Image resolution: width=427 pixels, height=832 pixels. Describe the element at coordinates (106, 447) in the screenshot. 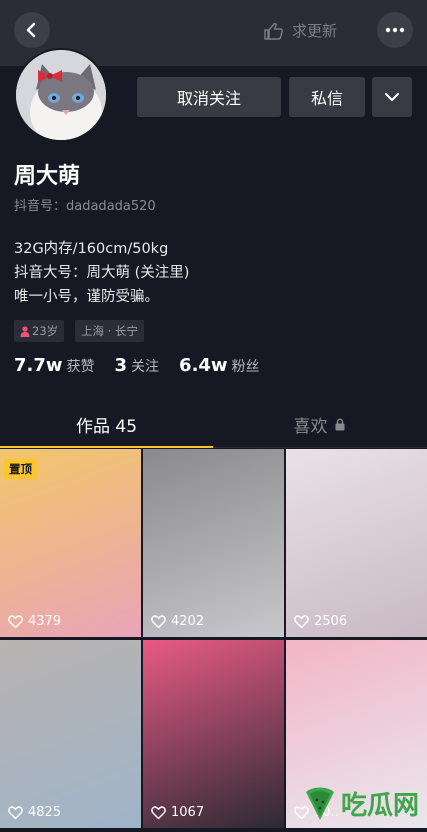

I see `tab-indicator` at that location.